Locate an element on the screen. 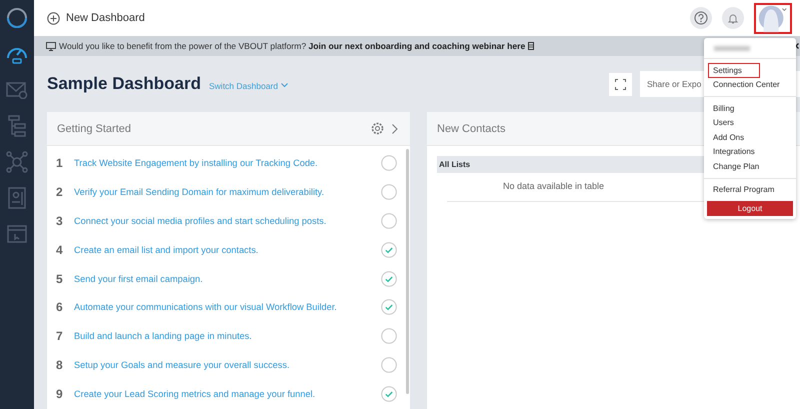  task-link: Send your first email campaign. is located at coordinates (138, 279).